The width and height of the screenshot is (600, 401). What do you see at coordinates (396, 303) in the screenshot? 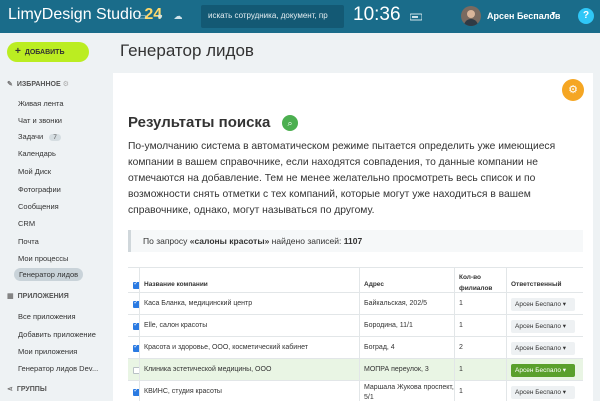
I see `company-address: Байкальская, 202/5` at bounding box center [396, 303].